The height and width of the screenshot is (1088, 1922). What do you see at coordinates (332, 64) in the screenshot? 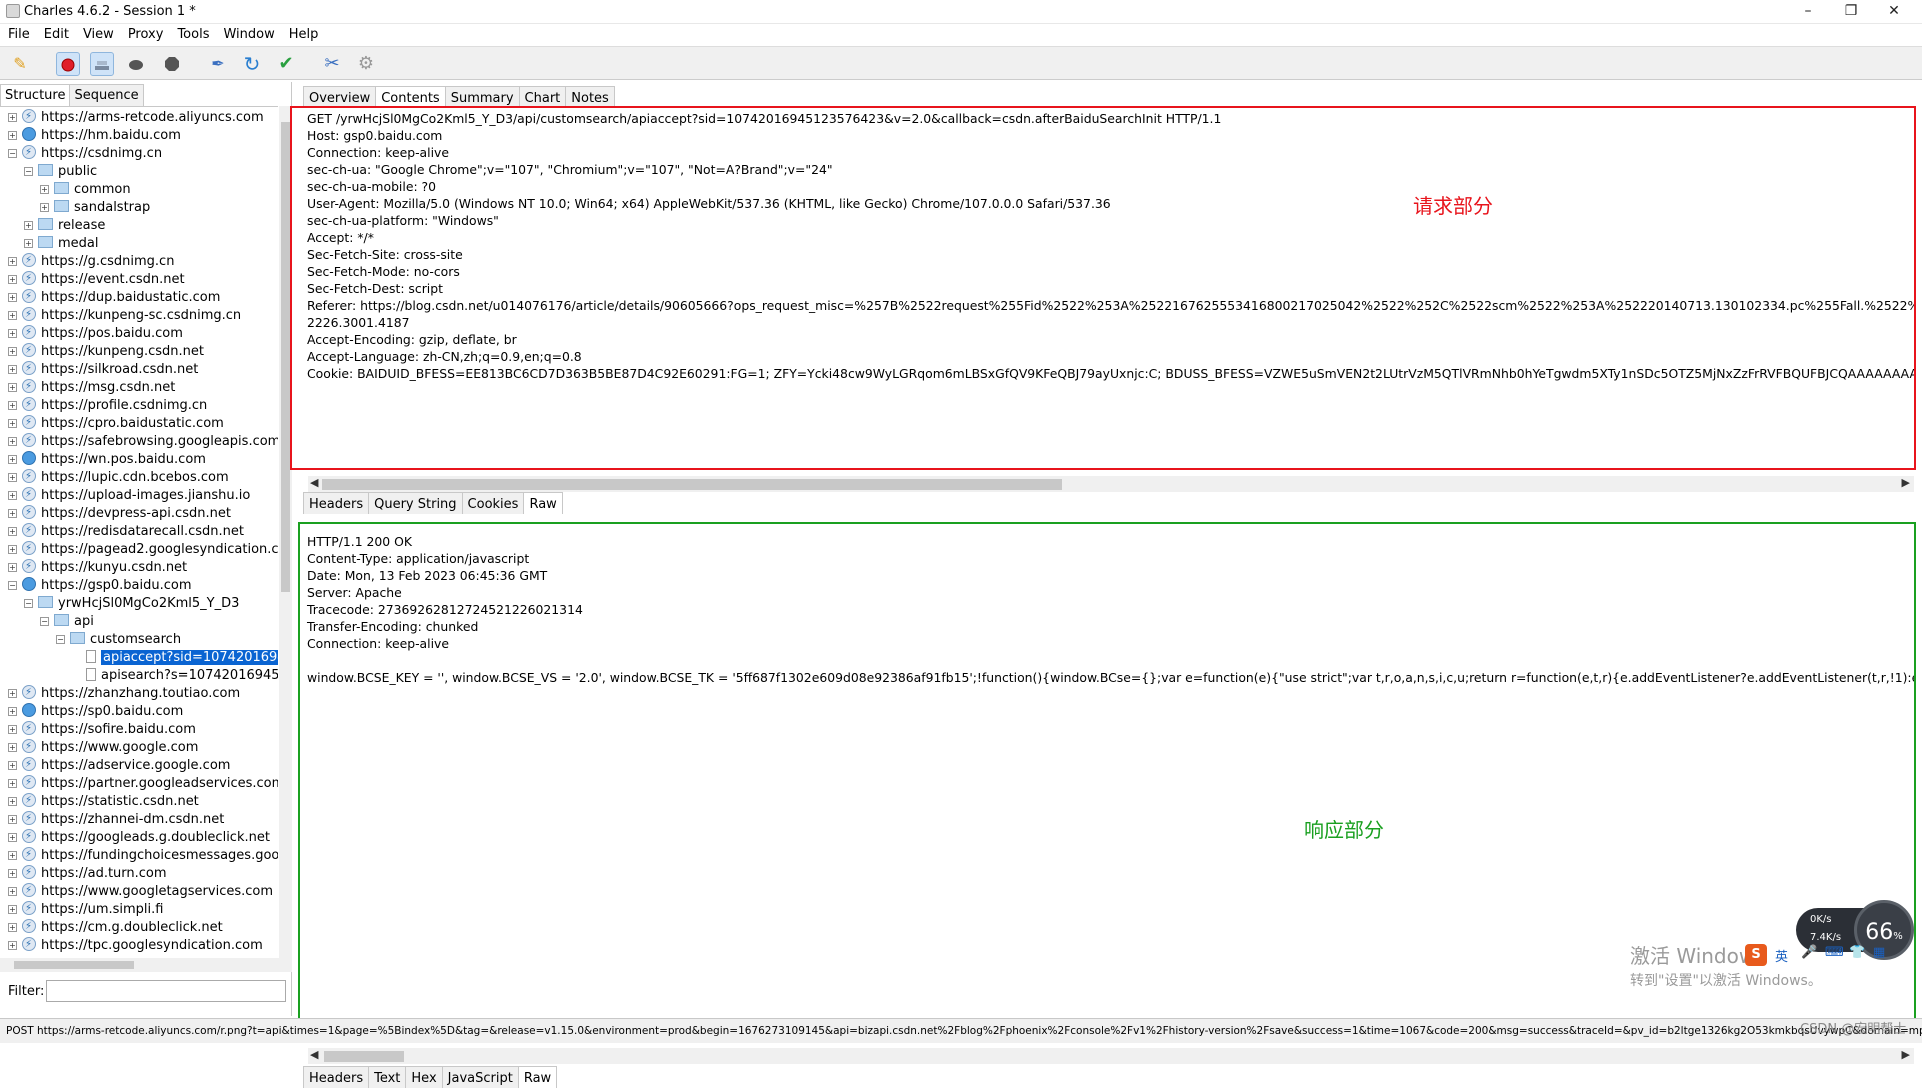
I see `tools-icon: ✂` at bounding box center [332, 64].